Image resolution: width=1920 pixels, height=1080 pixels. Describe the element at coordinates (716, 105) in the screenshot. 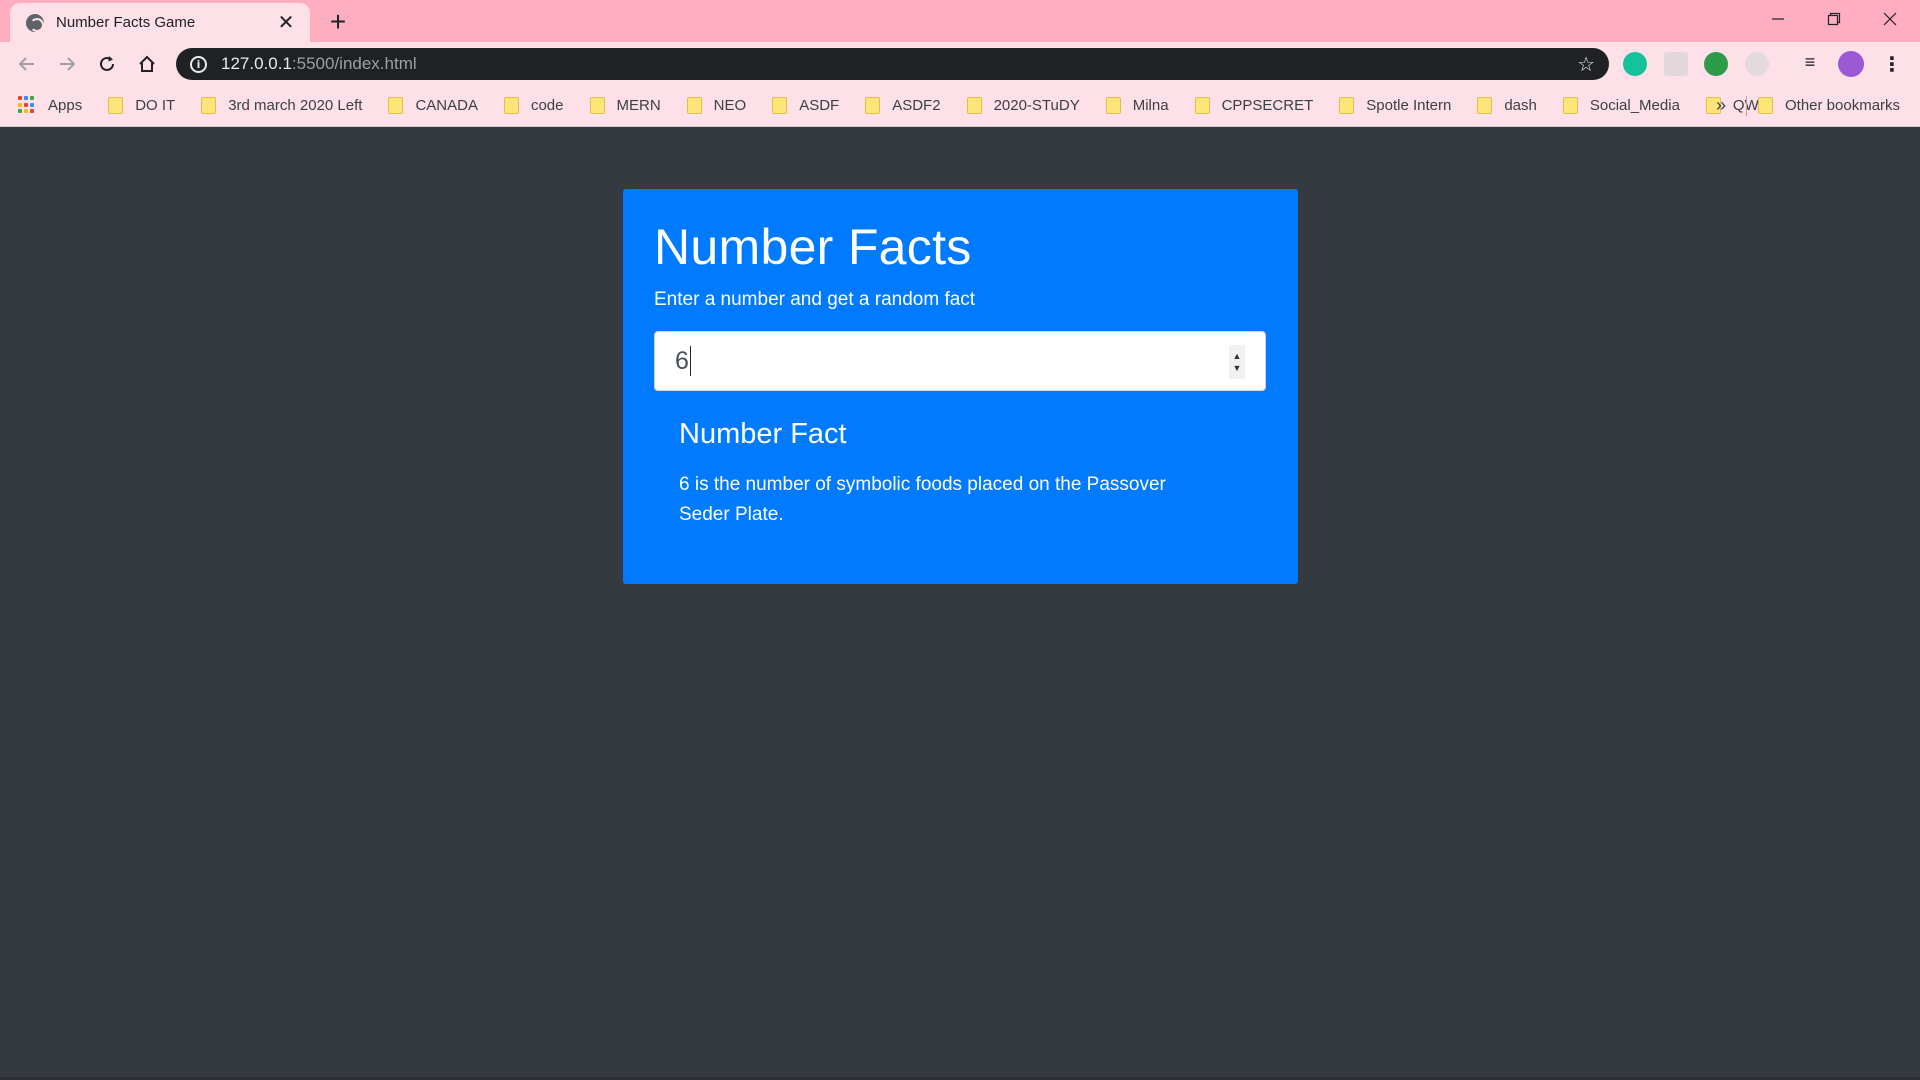

I see `bookmark-folder: NEO` at that location.